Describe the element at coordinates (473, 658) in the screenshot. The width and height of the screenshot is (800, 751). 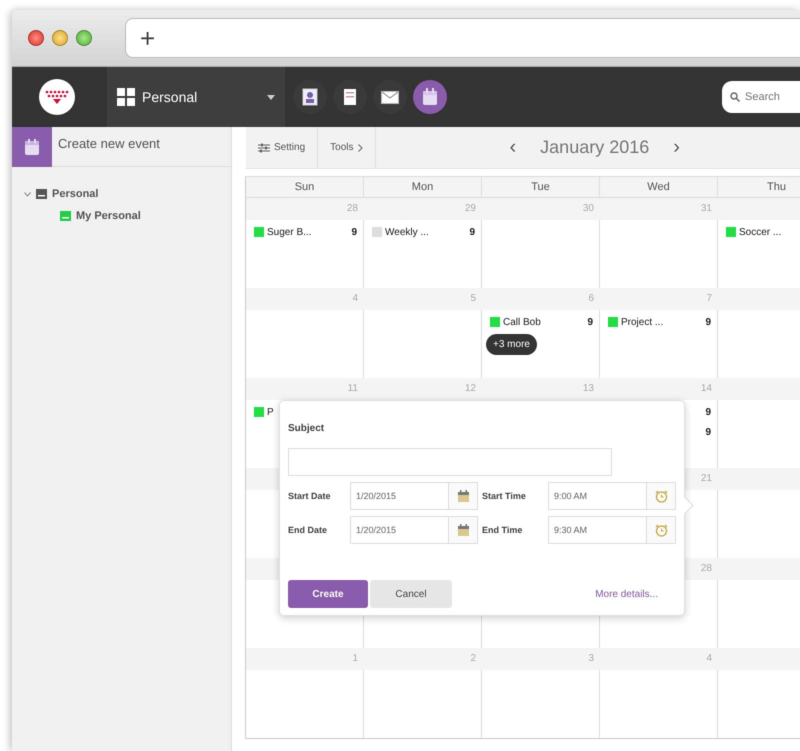
I see `day-number: 2` at that location.